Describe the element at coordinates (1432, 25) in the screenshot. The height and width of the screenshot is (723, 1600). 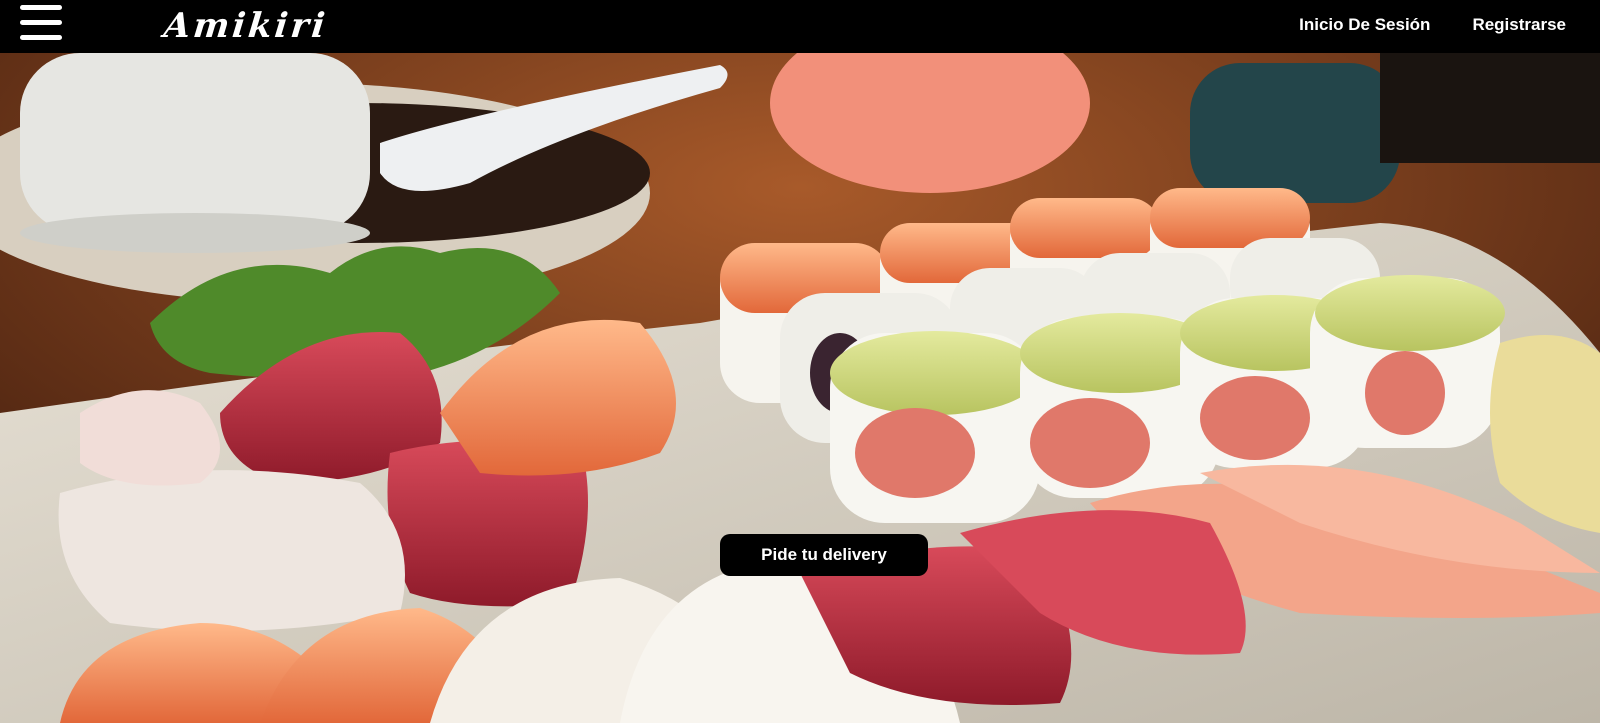
I see `auth-nav: Inicio De Sesión Registrarse` at that location.